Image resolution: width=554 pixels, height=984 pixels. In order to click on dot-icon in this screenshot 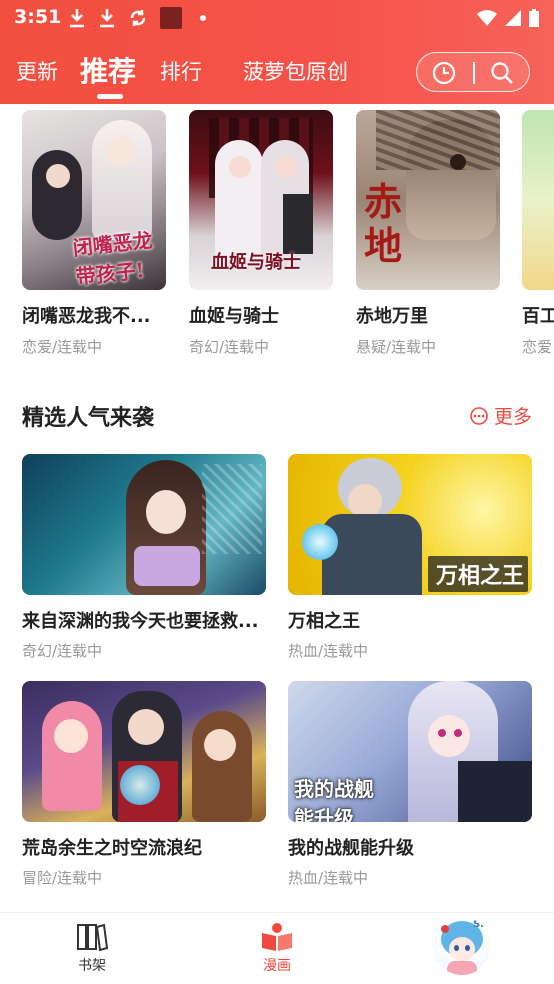, I will do `click(203, 18)`.